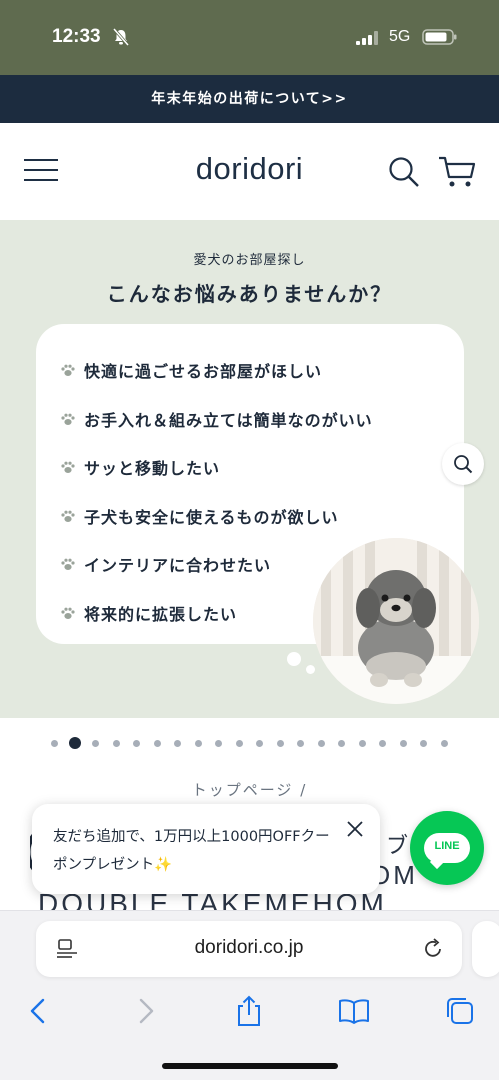 This screenshot has width=499, height=1080. Describe the element at coordinates (161, 614) in the screenshot. I see `concern-text: 将来的に拡張したい` at that location.